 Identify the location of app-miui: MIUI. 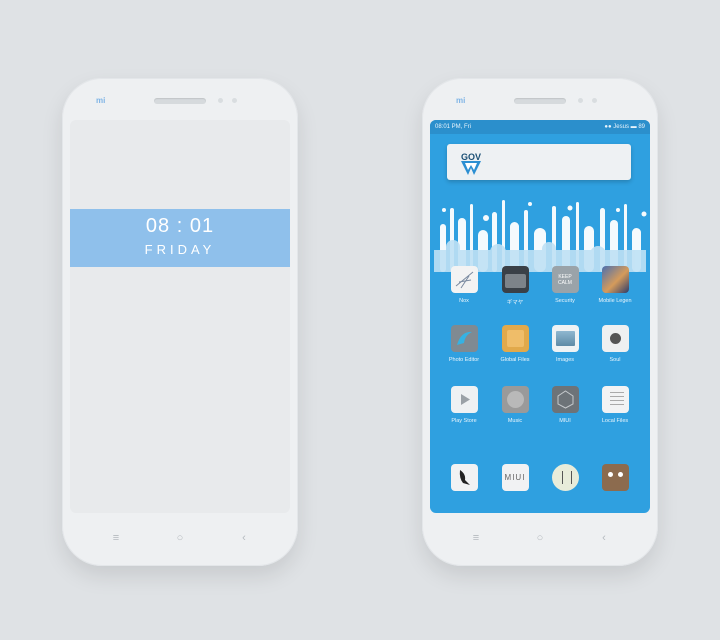
(565, 405).